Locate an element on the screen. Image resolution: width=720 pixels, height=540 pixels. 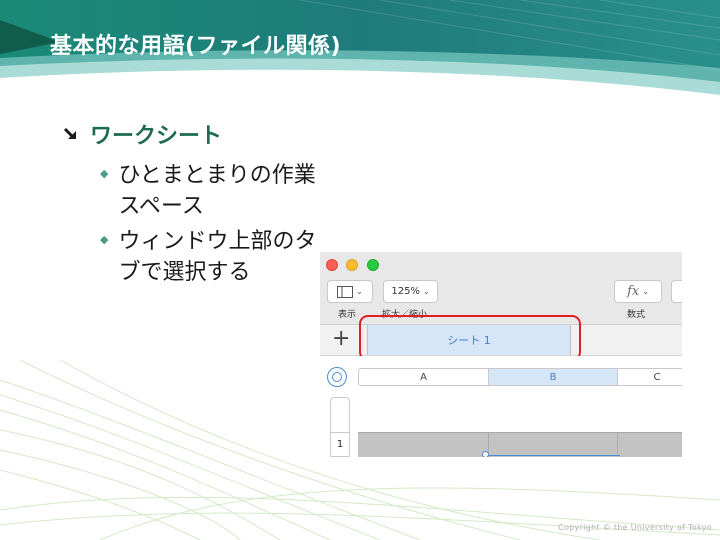
zoom-window-button is located at coordinates (373, 265).